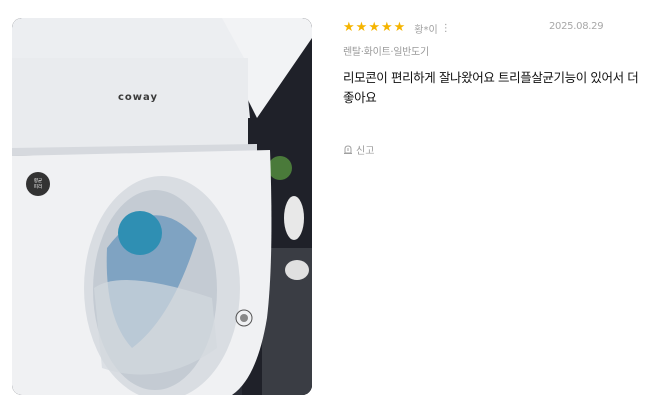  I want to click on reviewer-name: 황*이, so click(426, 30).